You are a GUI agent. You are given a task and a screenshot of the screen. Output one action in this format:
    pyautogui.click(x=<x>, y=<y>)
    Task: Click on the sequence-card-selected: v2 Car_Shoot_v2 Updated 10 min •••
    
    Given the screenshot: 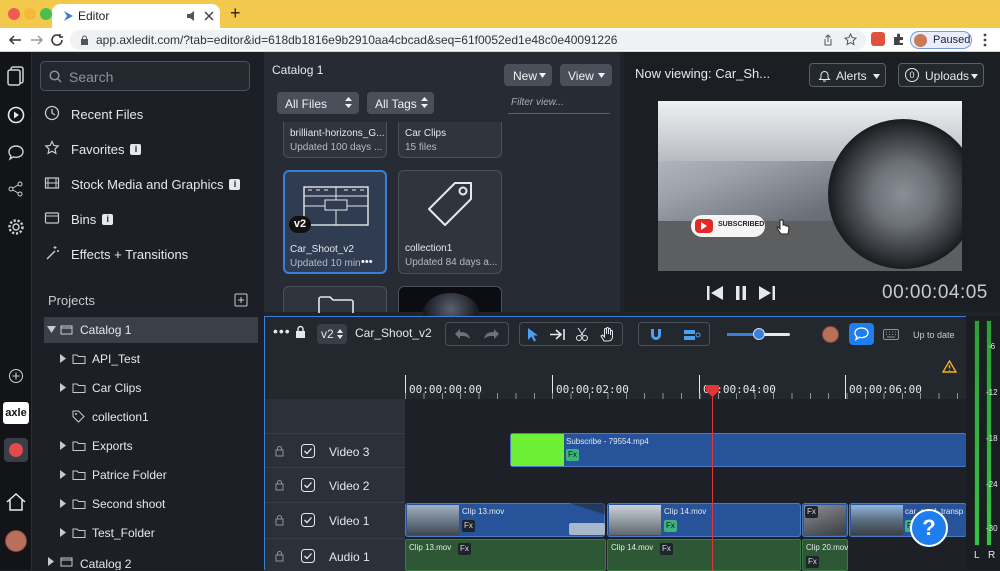 What is the action you would take?
    pyautogui.click(x=335, y=222)
    